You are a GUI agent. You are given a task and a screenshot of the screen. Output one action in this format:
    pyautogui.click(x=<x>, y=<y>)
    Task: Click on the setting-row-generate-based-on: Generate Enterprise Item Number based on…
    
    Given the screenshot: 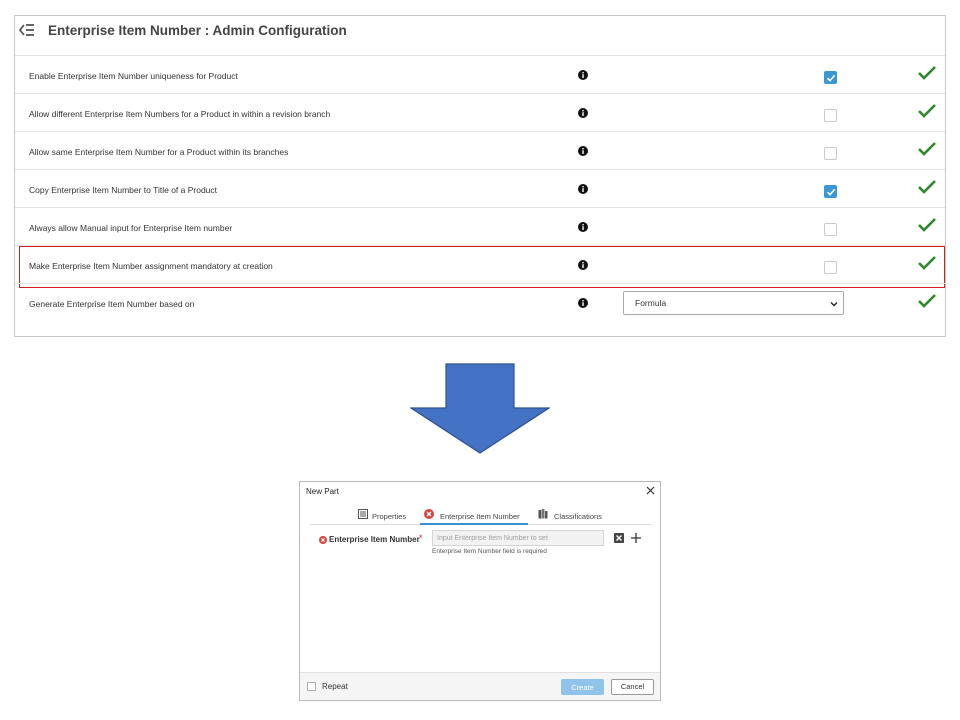 What is the action you would take?
    pyautogui.click(x=480, y=302)
    